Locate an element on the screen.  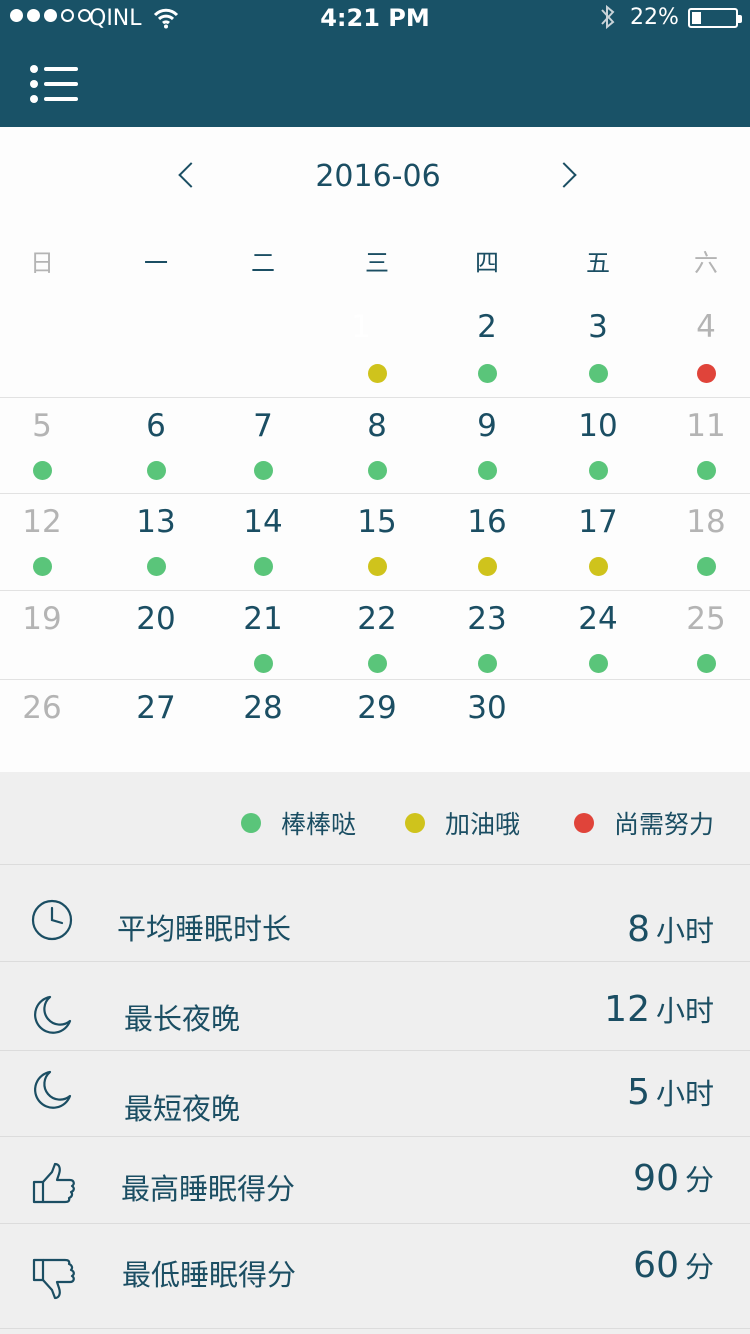
calendar-day-number: 27 is located at coordinates (156, 708).